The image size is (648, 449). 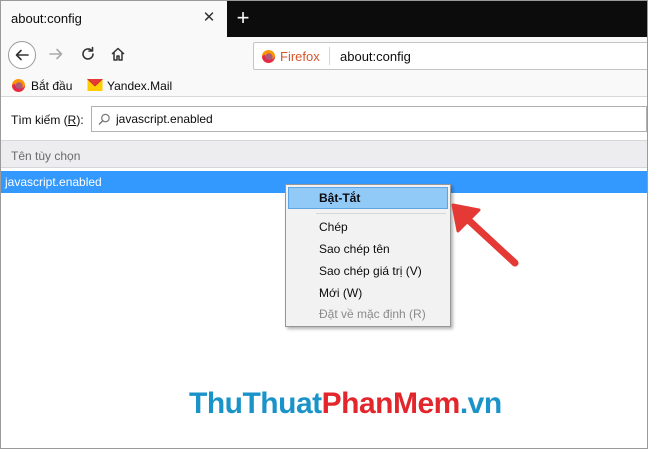 I want to click on menu-item-reset: Đặt về mặc định (R), so click(x=368, y=314).